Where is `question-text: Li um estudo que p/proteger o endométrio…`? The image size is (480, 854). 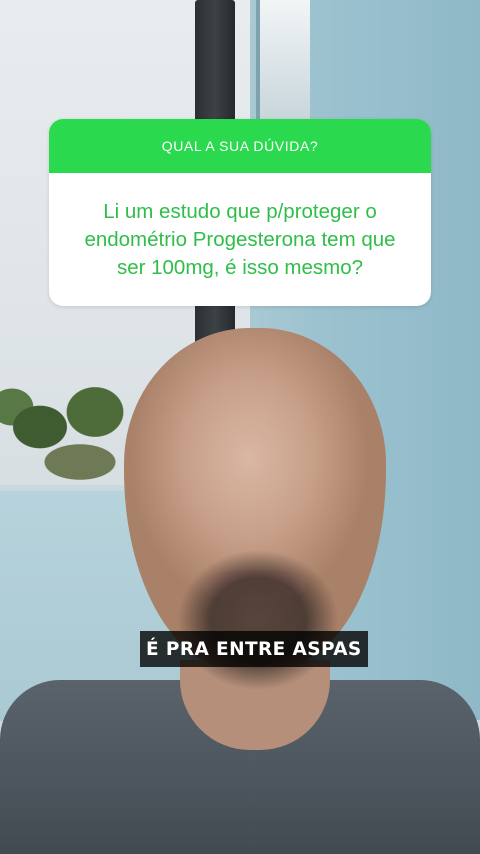 question-text: Li um estudo que p/proteger o endométrio… is located at coordinates (240, 239).